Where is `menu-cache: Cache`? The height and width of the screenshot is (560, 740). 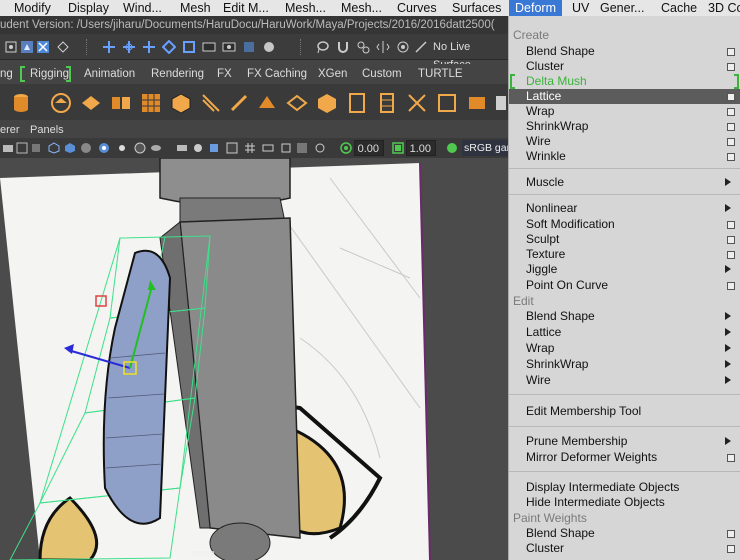 menu-cache: Cache is located at coordinates (679, 8).